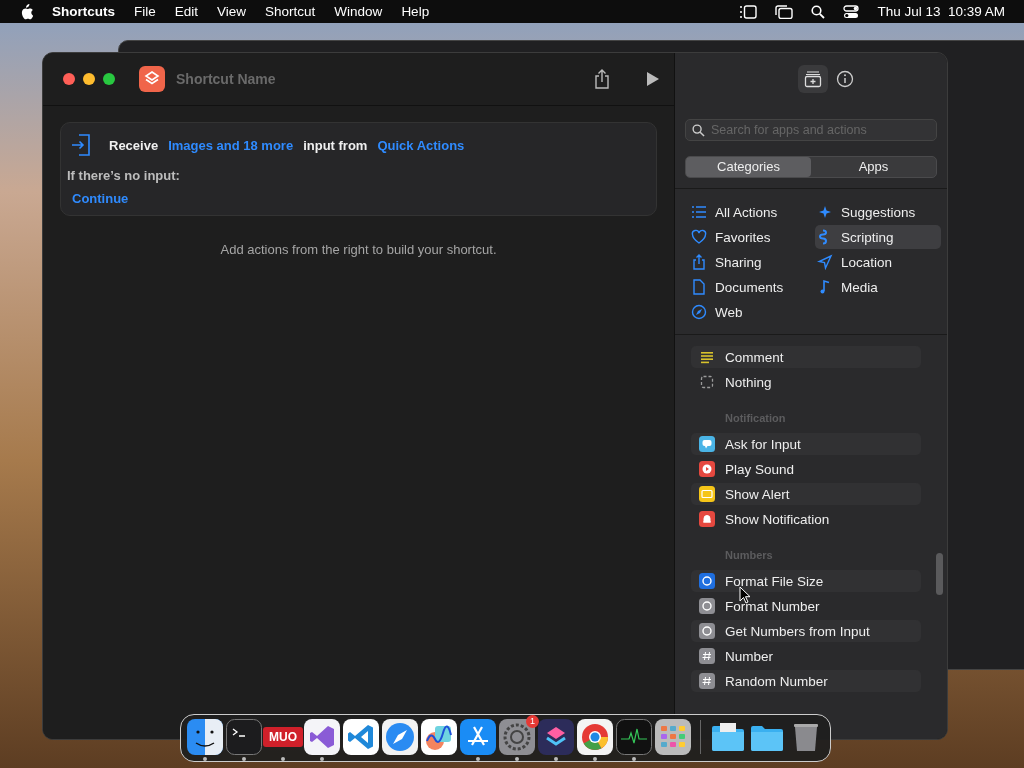 Image resolution: width=1024 pixels, height=768 pixels. What do you see at coordinates (231, 145) in the screenshot?
I see `input-types-link: Images and 18 more` at bounding box center [231, 145].